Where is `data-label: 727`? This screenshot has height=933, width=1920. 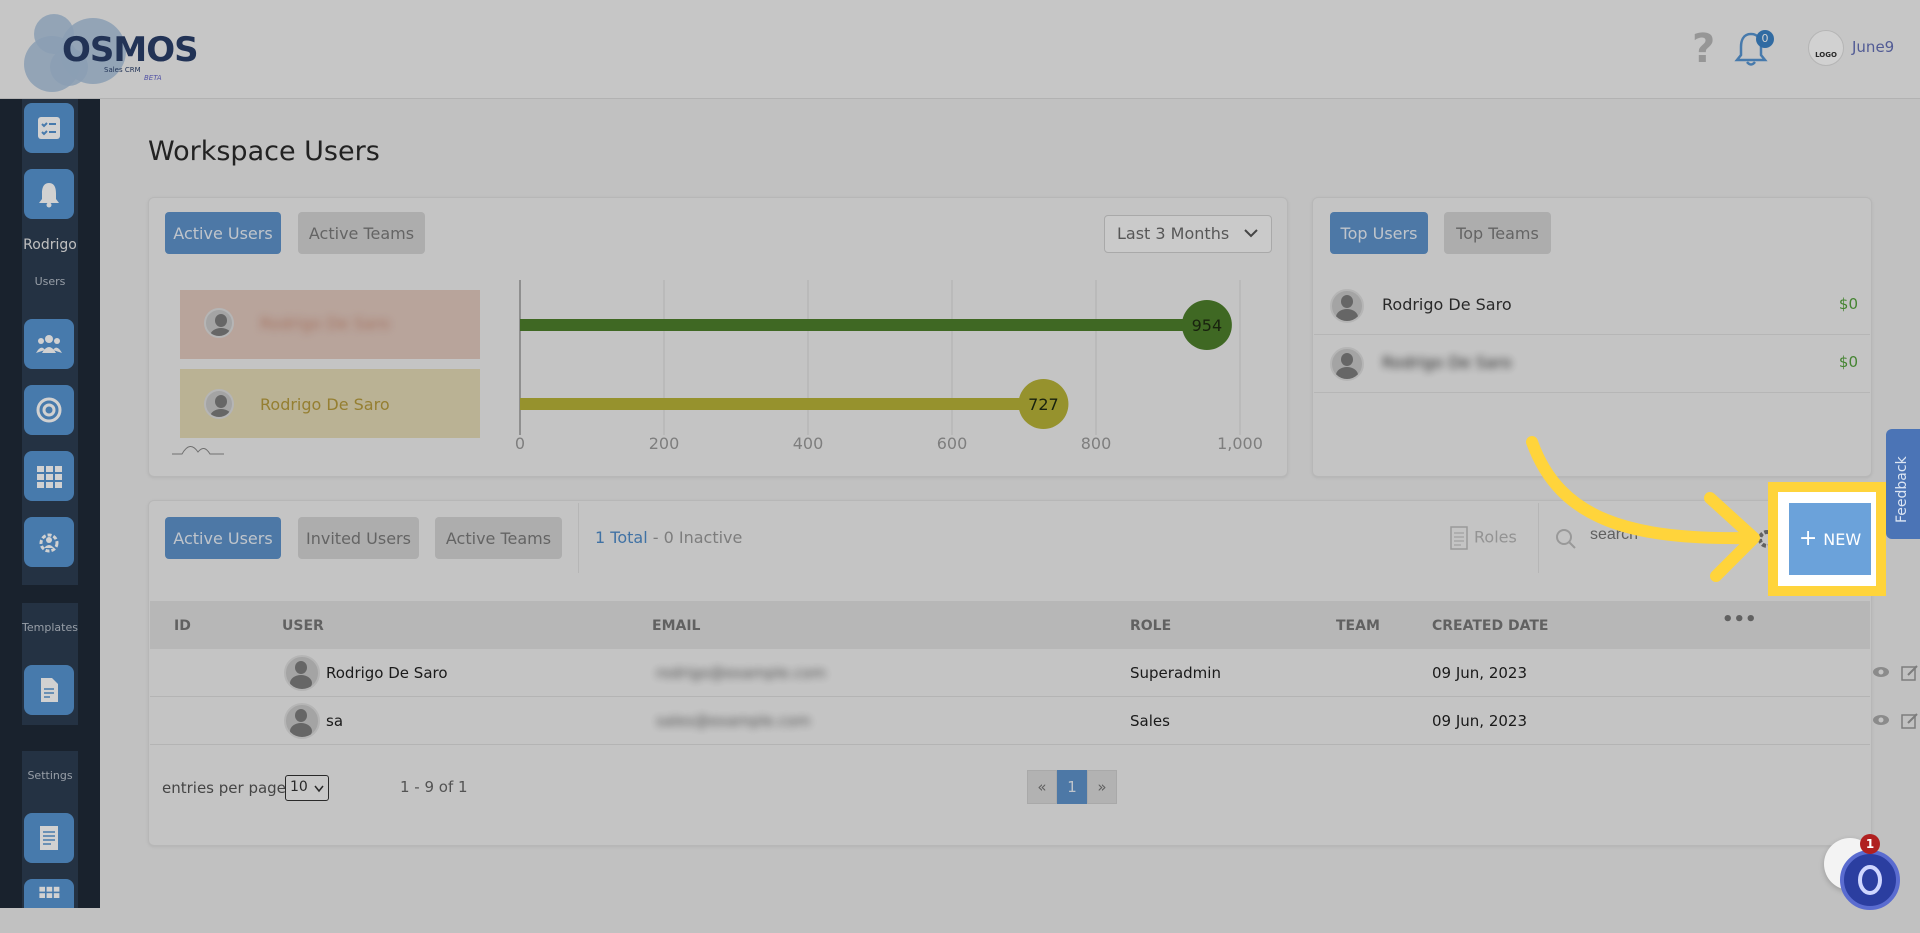
data-label: 727 is located at coordinates (1043, 404).